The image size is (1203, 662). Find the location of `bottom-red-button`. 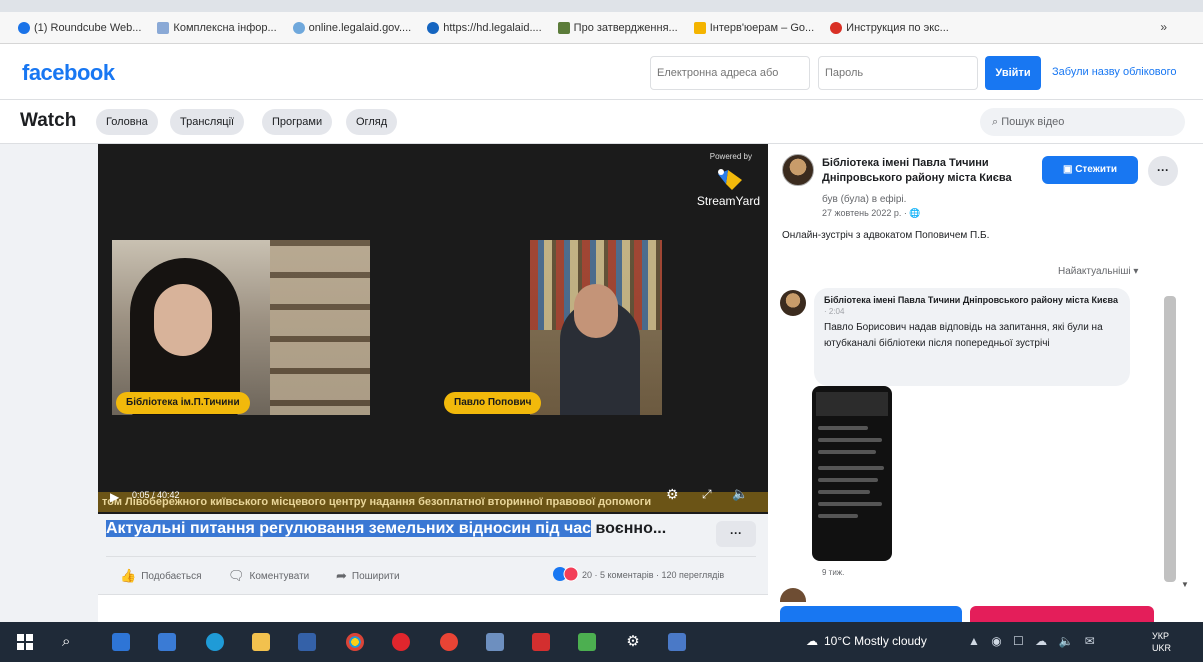

bottom-red-button is located at coordinates (1062, 614).